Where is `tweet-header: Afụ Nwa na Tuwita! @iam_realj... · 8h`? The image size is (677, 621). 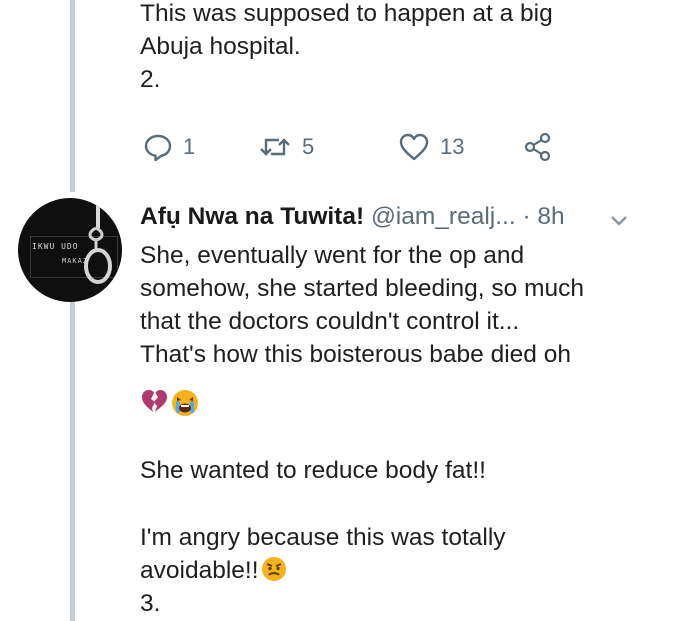 tweet-header: Afụ Nwa na Tuwita! @iam_realj... · 8h is located at coordinates (352, 217).